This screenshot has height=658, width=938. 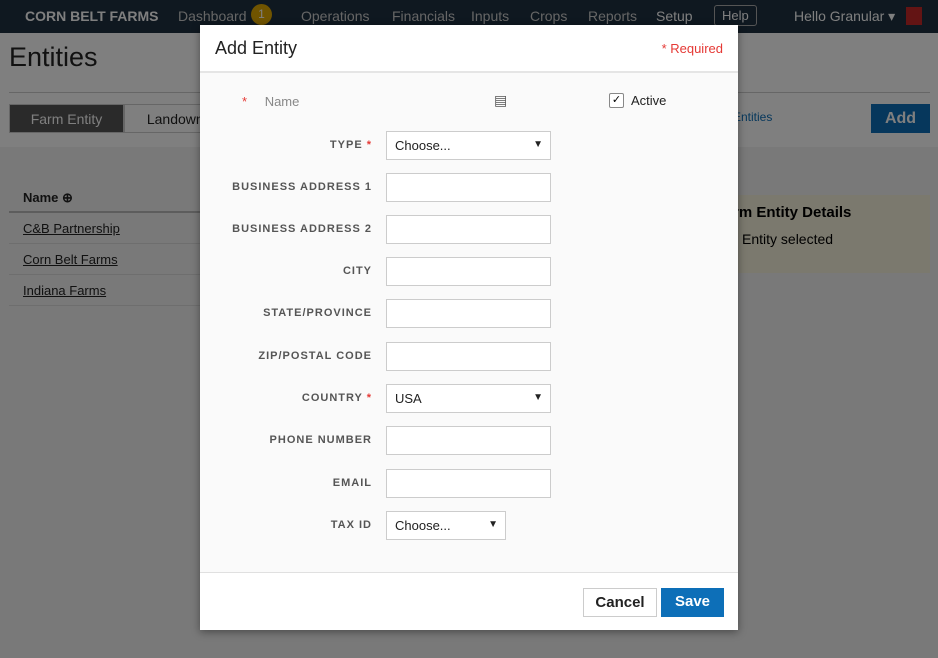 I want to click on tax-id-select: Choose... ▼, so click(x=446, y=525).